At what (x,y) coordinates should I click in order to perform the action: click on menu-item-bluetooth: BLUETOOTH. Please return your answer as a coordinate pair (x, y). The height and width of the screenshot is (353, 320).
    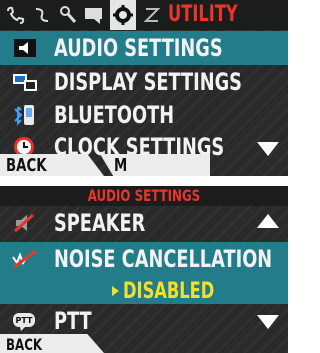
    Looking at the image, I should click on (144, 115).